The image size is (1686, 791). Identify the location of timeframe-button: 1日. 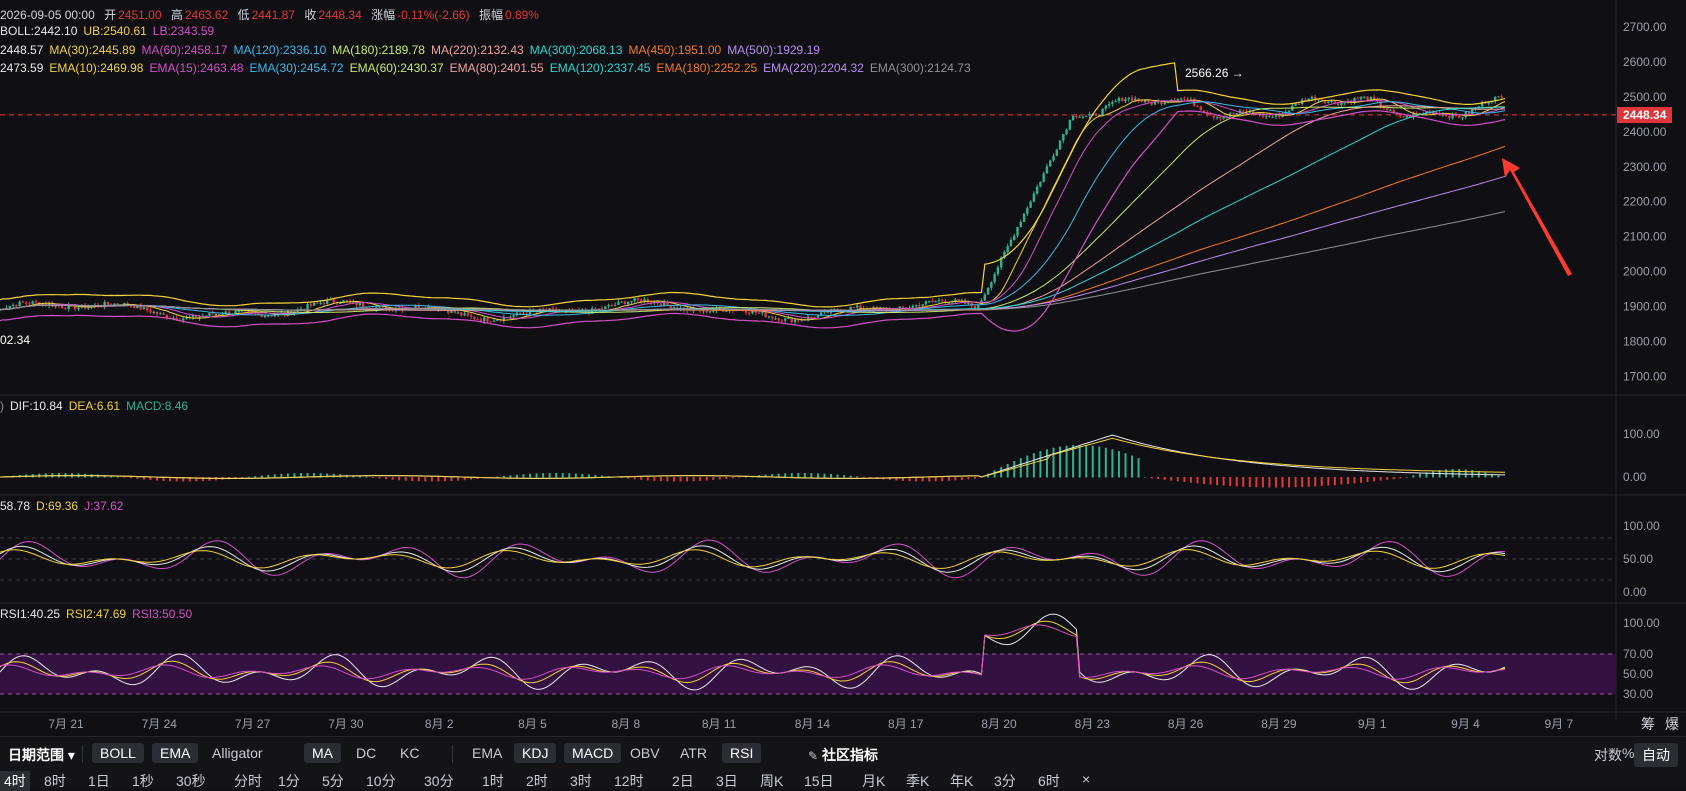
(99, 781).